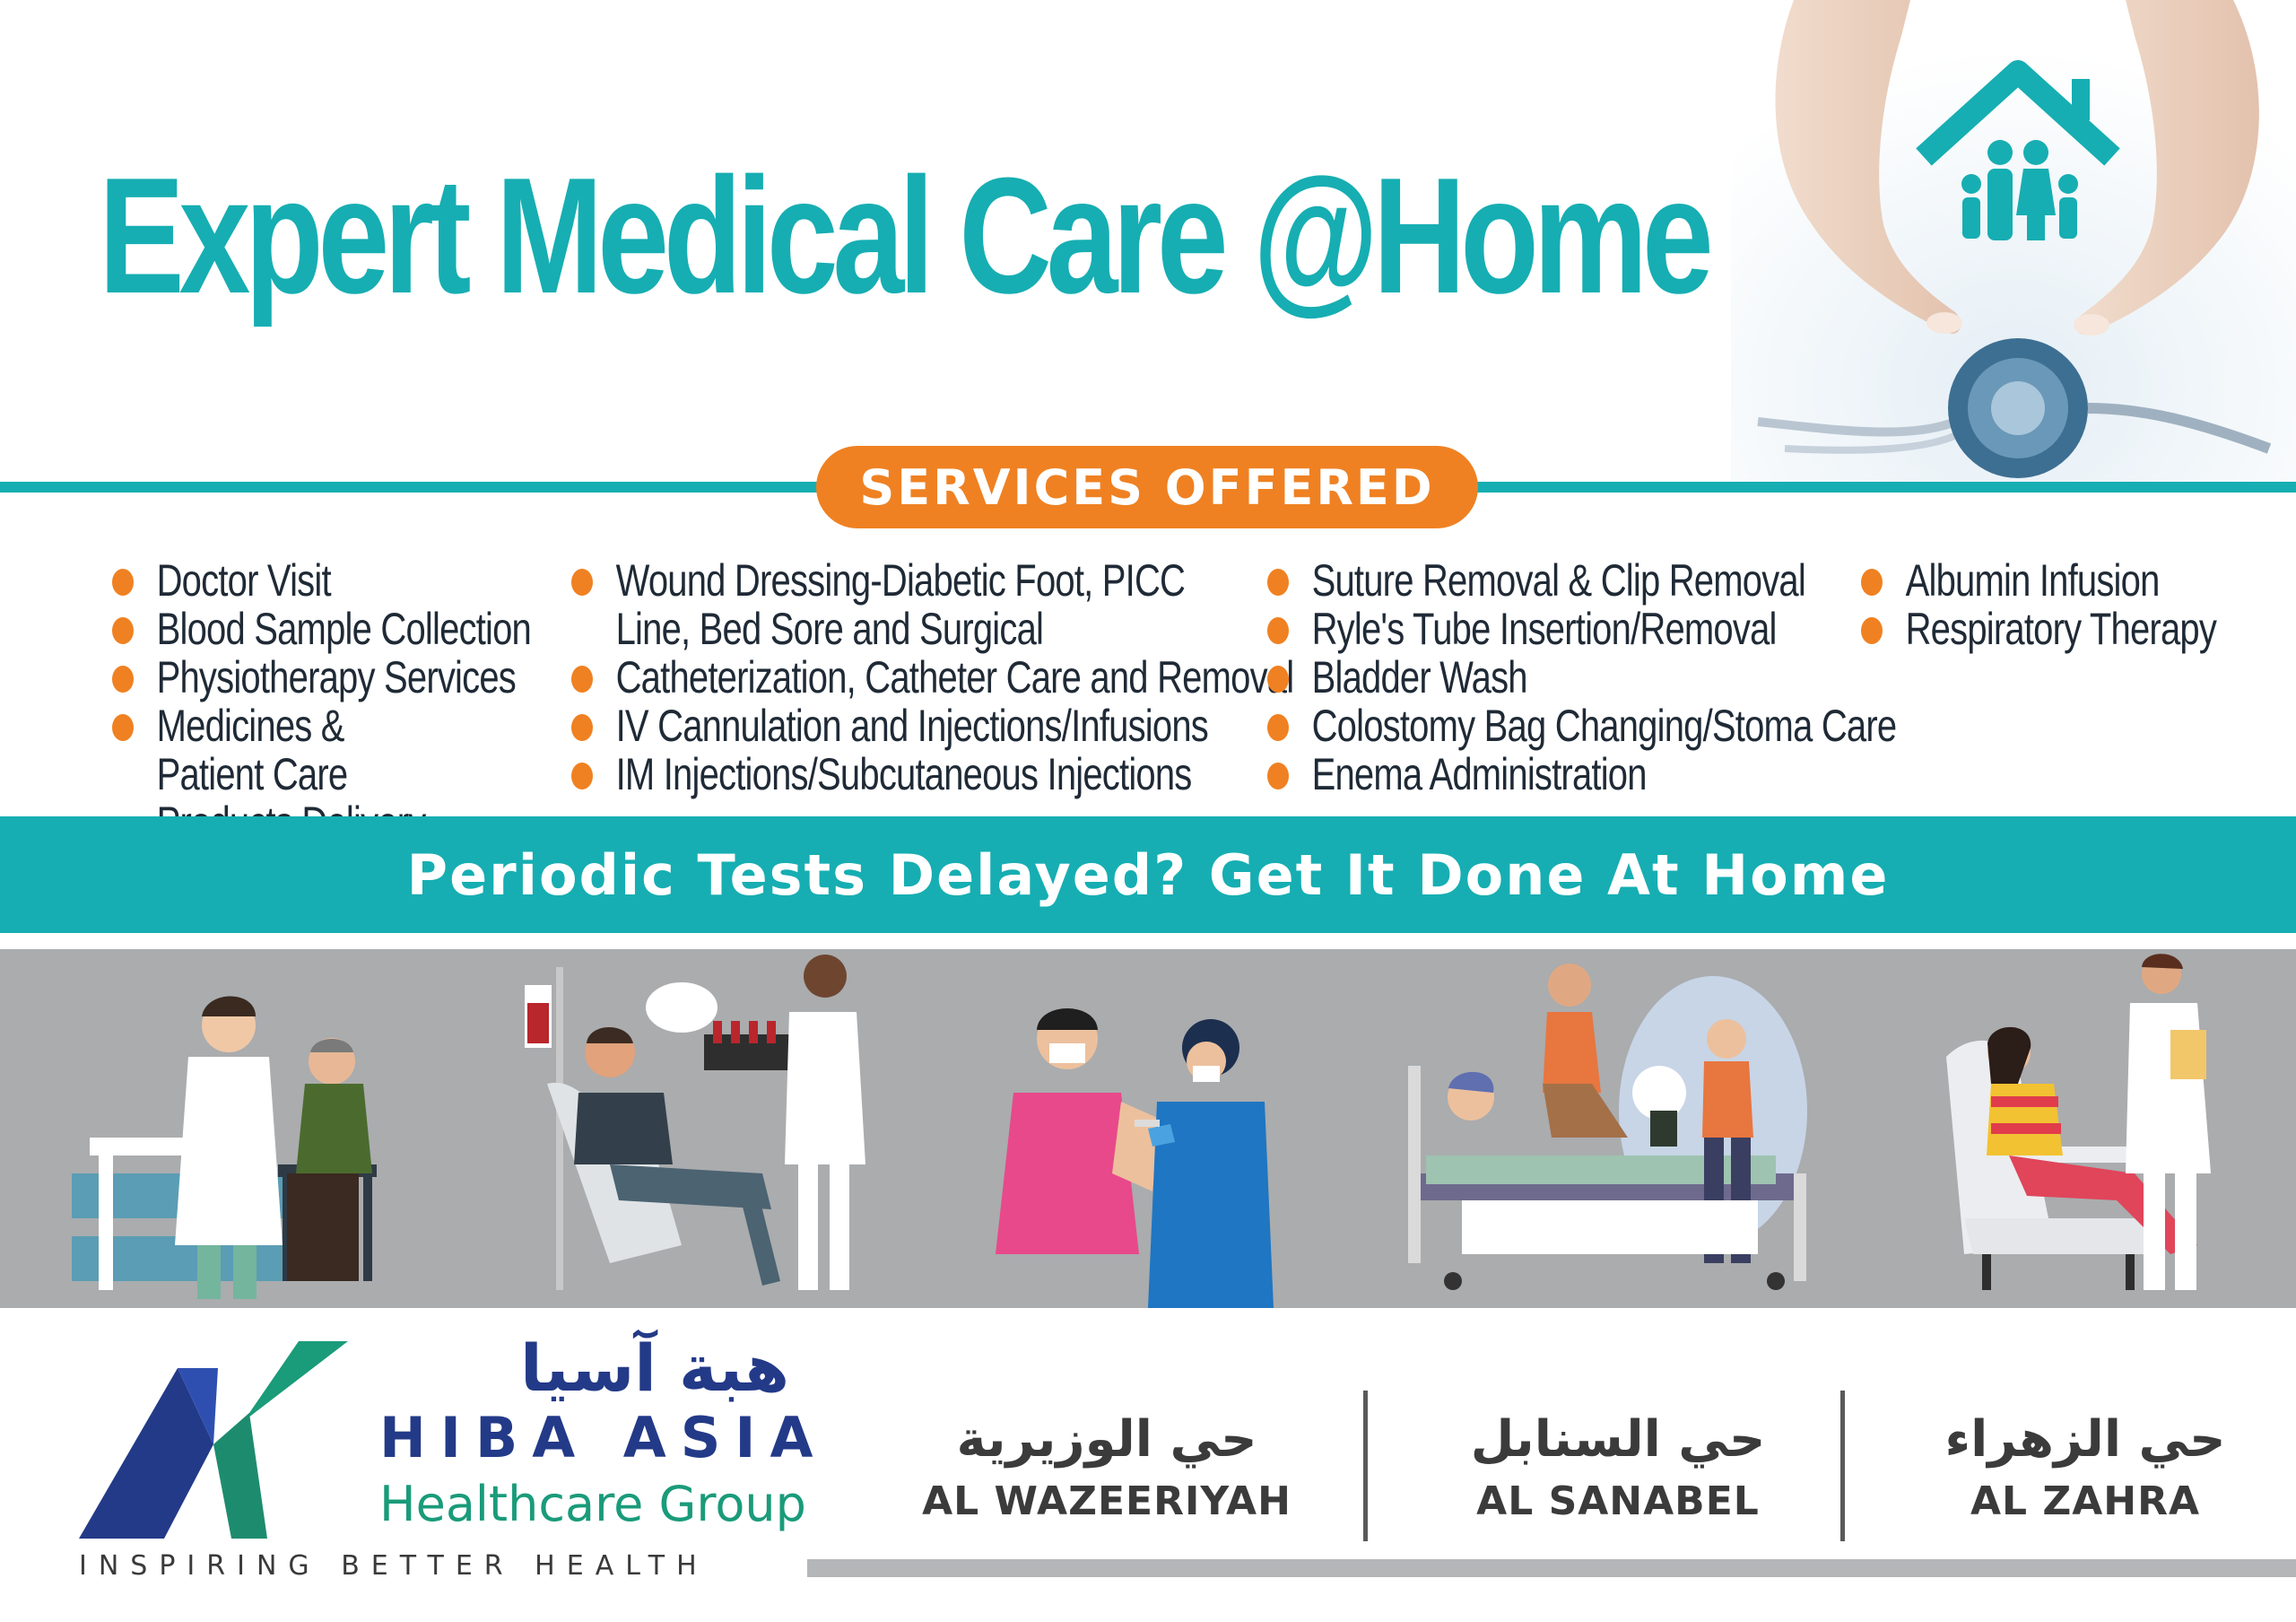  Describe the element at coordinates (2038, 581) in the screenshot. I see `service-item: Albumin Infusion` at that location.